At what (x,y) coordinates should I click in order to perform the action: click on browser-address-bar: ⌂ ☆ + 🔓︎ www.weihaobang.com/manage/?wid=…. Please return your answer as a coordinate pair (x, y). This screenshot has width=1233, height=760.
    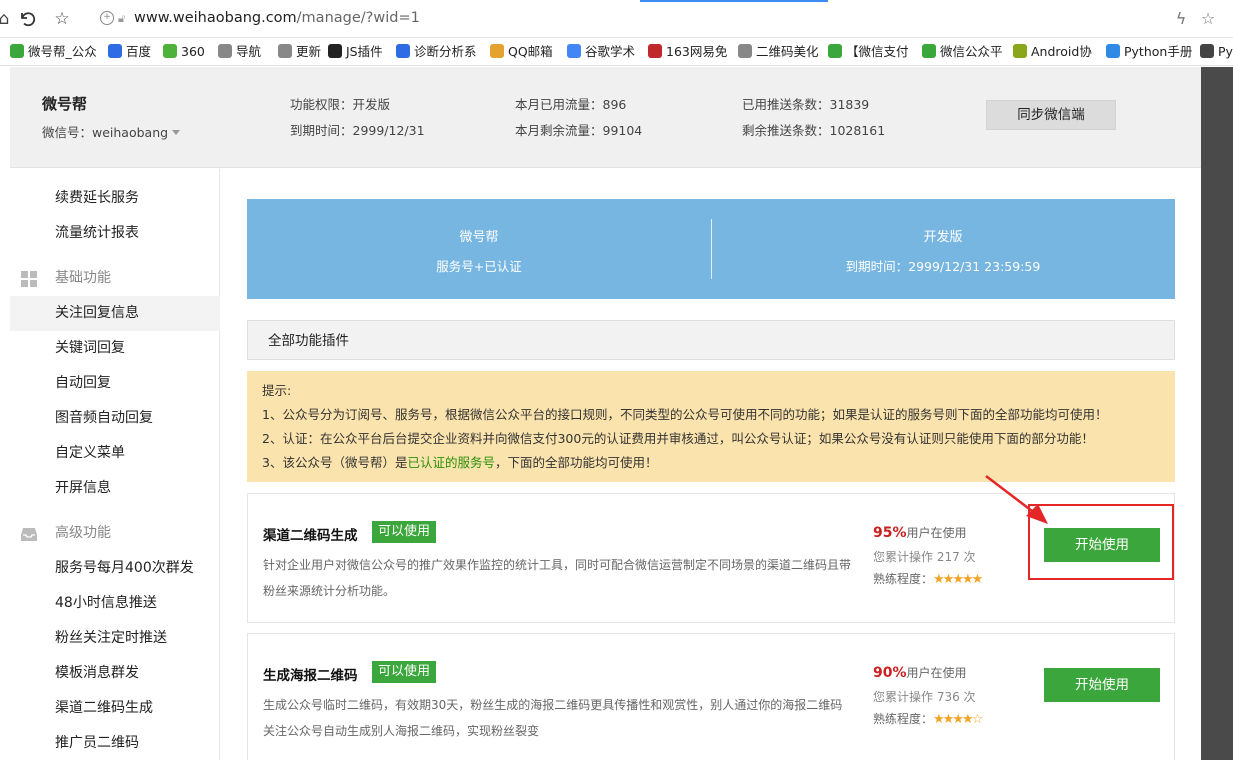
    Looking at the image, I should click on (616, 19).